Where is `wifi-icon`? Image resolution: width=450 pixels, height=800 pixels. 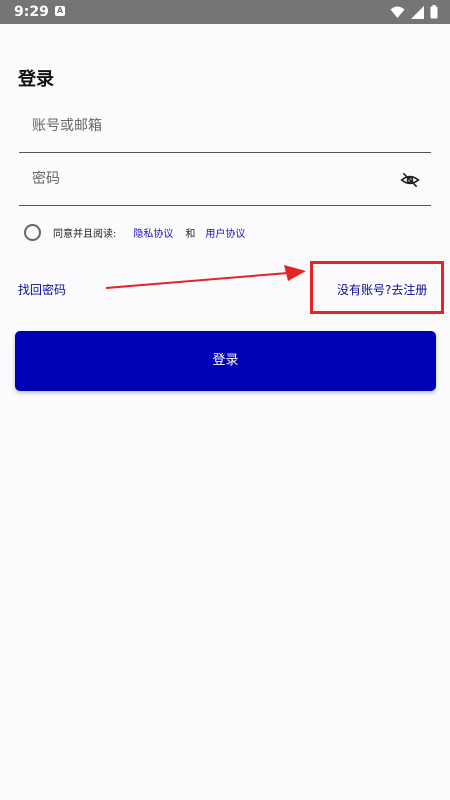
wifi-icon is located at coordinates (397, 12).